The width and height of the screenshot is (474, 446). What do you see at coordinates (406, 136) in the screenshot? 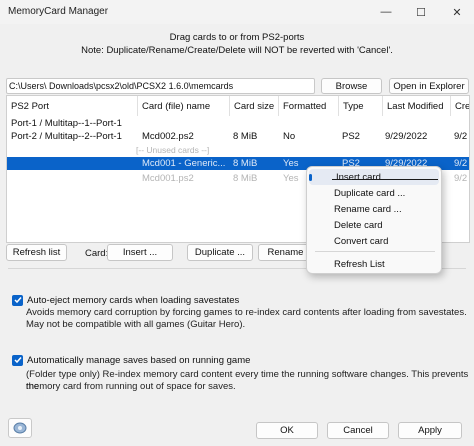
I see `cell-modified: 9/29/2022` at bounding box center [406, 136].